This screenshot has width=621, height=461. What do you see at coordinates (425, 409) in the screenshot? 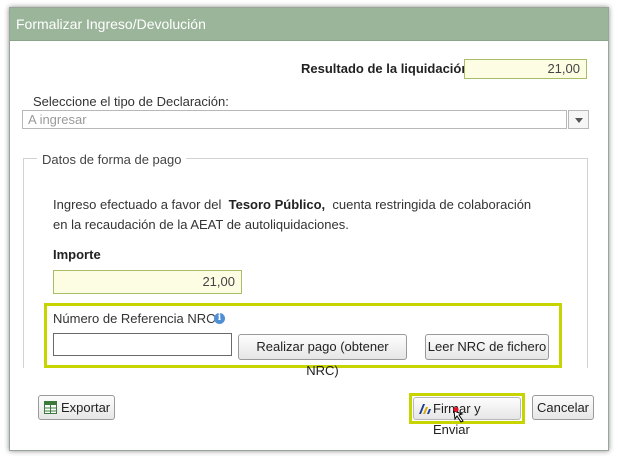
I see `aeat-logo-icon` at bounding box center [425, 409].